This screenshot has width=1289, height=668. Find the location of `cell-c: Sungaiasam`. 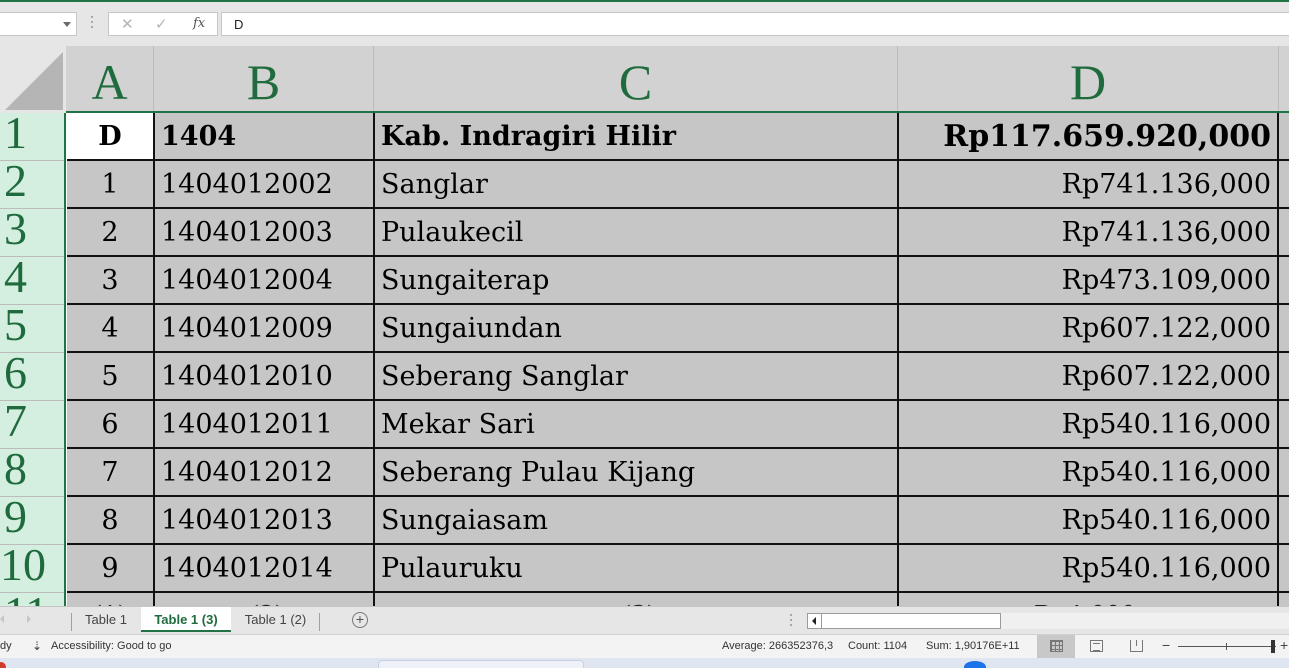

cell-c: Sungaiasam is located at coordinates (637, 520).